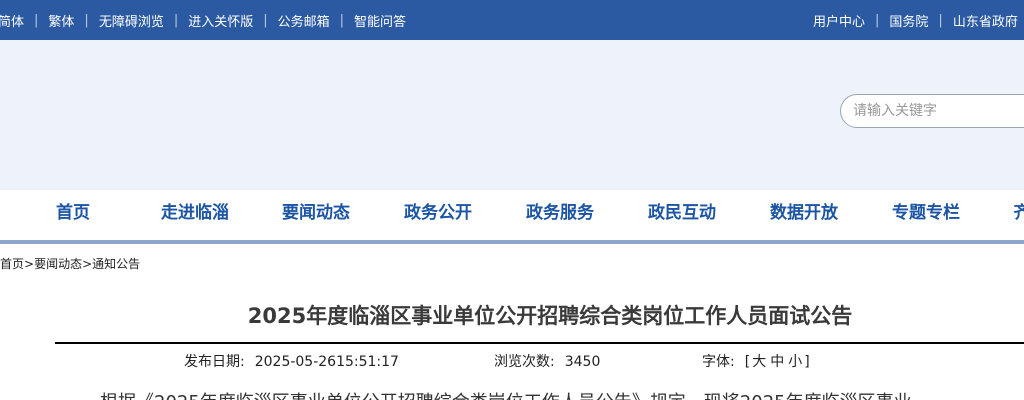 This screenshot has height=400, width=1024. I want to click on breadcrumb-home: 首页, so click(12, 264).